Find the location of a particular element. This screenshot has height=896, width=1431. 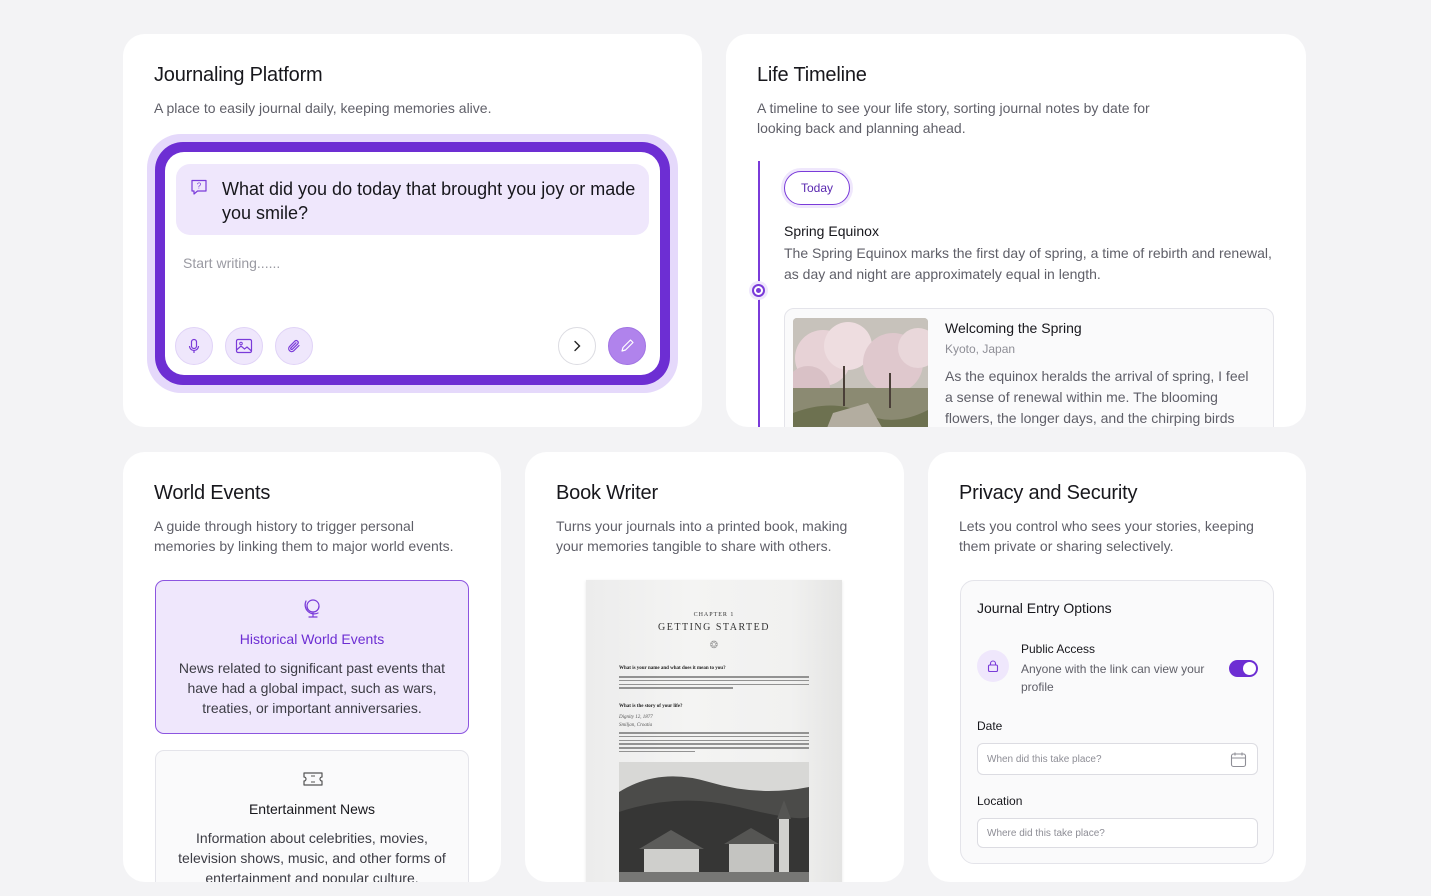

card-title: World Events is located at coordinates (212, 493).